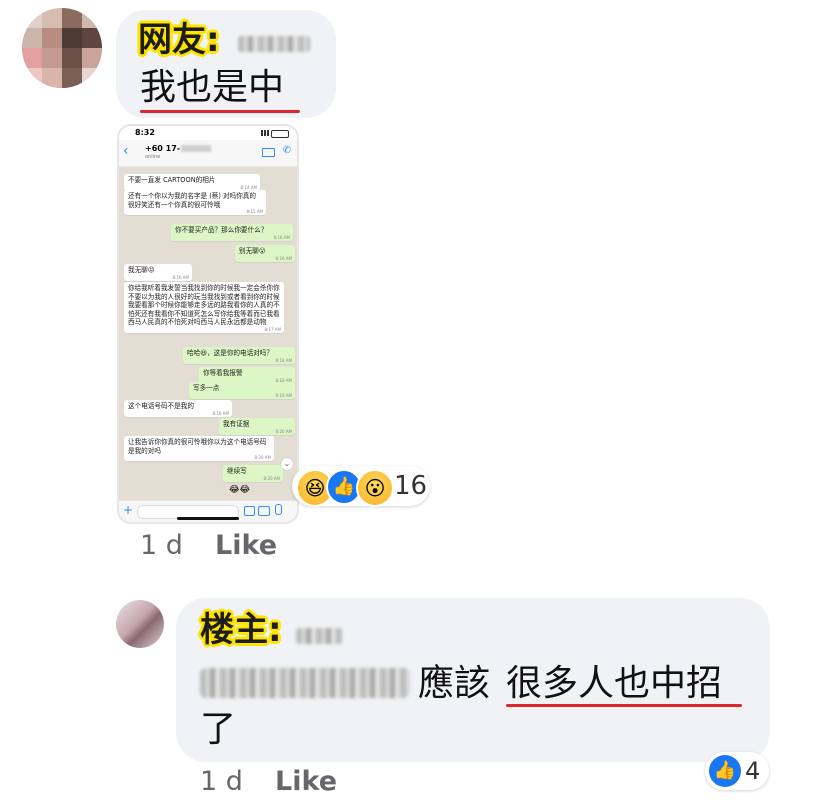 The width and height of the screenshot is (828, 805). Describe the element at coordinates (158, 272) in the screenshot. I see `chat-message: 我无聊😡 8:16 AM` at that location.